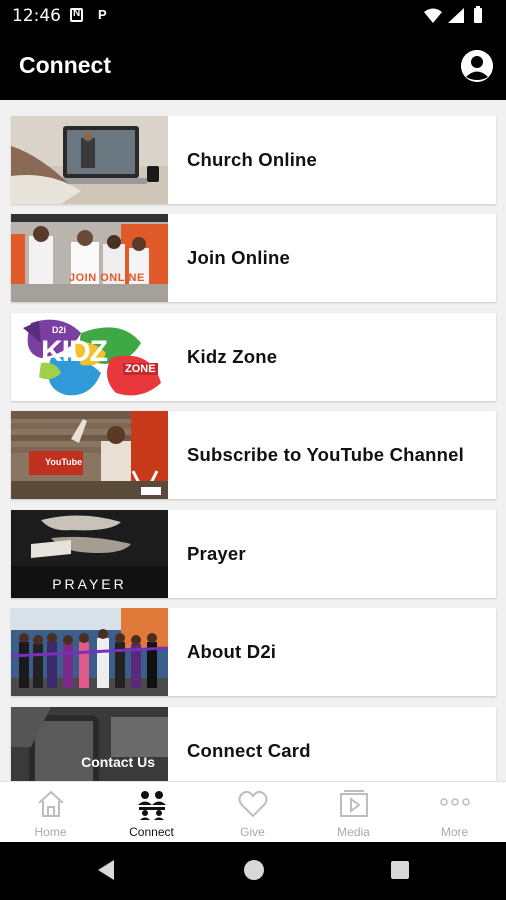 Image resolution: width=506 pixels, height=900 pixels. I want to click on system-navigation-bar, so click(253, 871).